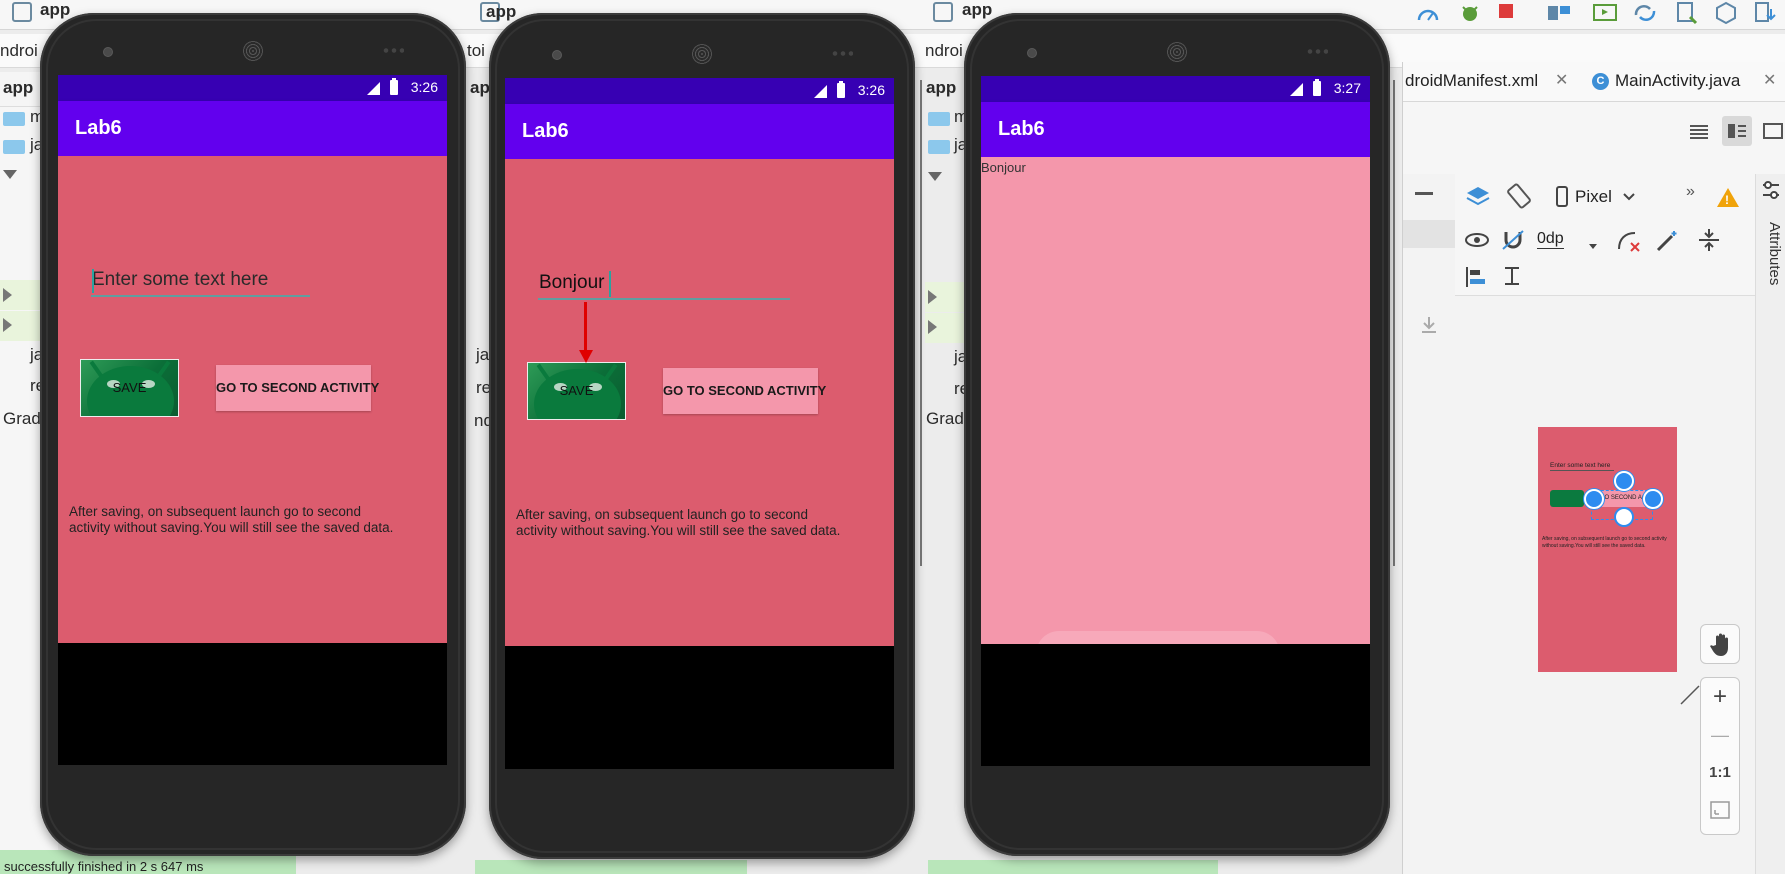 This screenshot has width=1785, height=874. What do you see at coordinates (702, 54) in the screenshot?
I see `earpiece-speaker-icon` at bounding box center [702, 54].